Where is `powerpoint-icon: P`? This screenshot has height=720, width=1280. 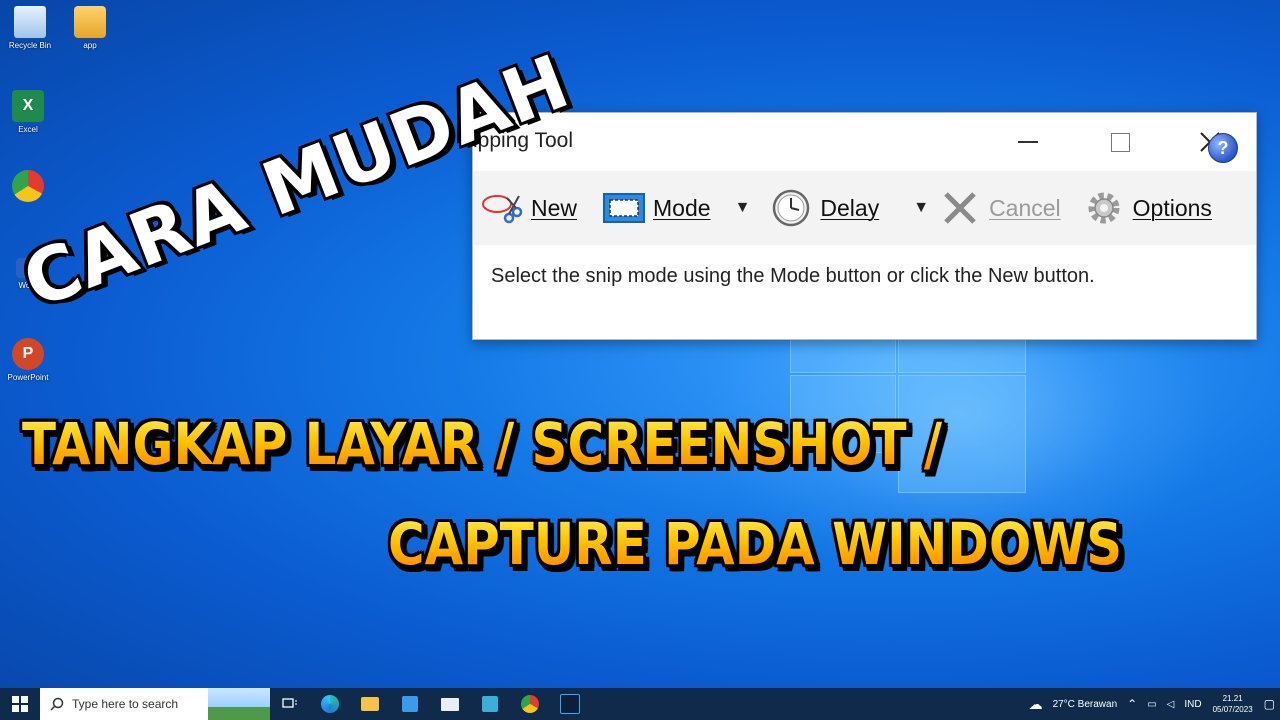
powerpoint-icon: P is located at coordinates (28, 354).